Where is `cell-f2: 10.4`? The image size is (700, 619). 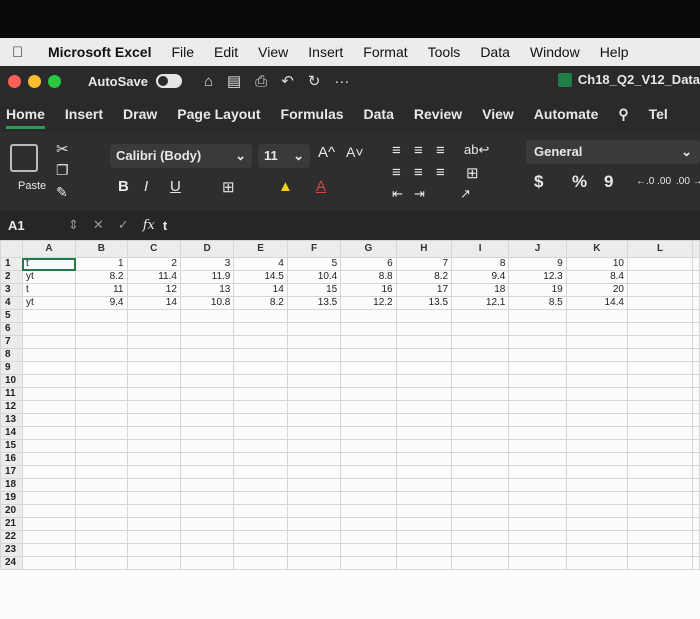 cell-f2: 10.4 is located at coordinates (314, 277).